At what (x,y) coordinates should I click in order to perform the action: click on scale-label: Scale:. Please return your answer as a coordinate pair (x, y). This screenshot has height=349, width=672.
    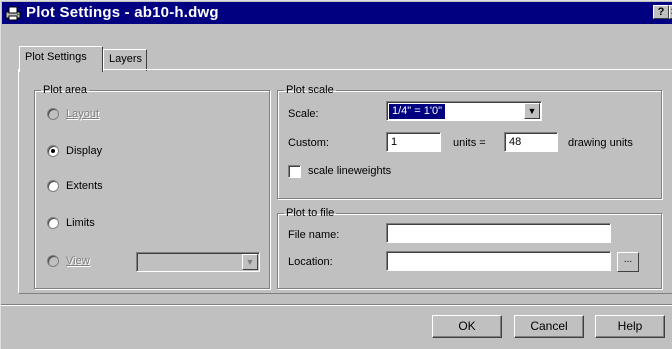
    Looking at the image, I should click on (303, 114).